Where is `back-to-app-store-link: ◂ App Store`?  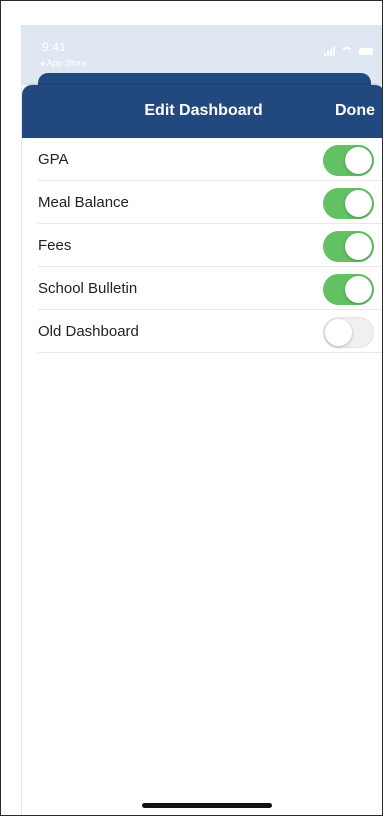 back-to-app-store-link: ◂ App Store is located at coordinates (63, 63).